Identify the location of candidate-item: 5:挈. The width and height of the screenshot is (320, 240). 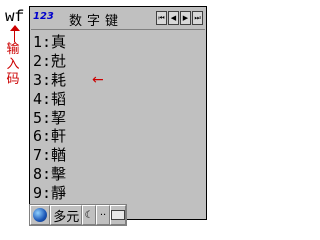
(118, 118).